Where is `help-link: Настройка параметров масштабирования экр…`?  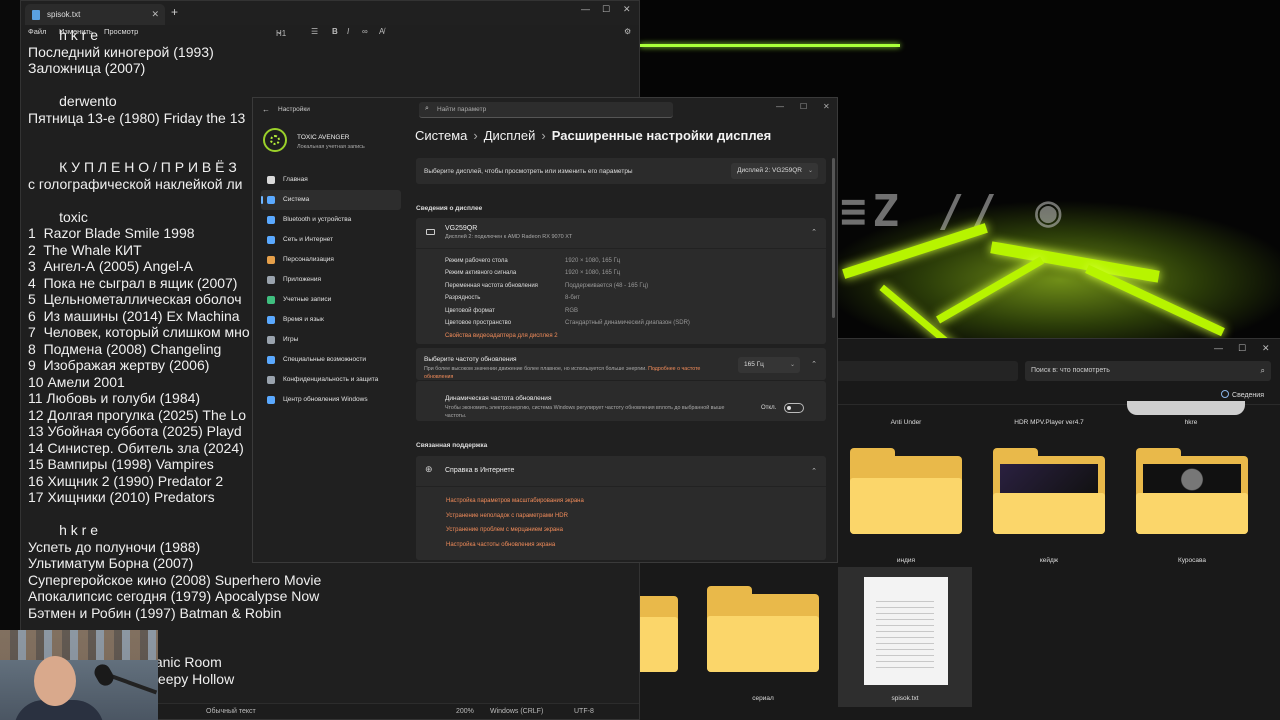
help-link: Настройка параметров масштабирования экр… is located at coordinates (515, 501).